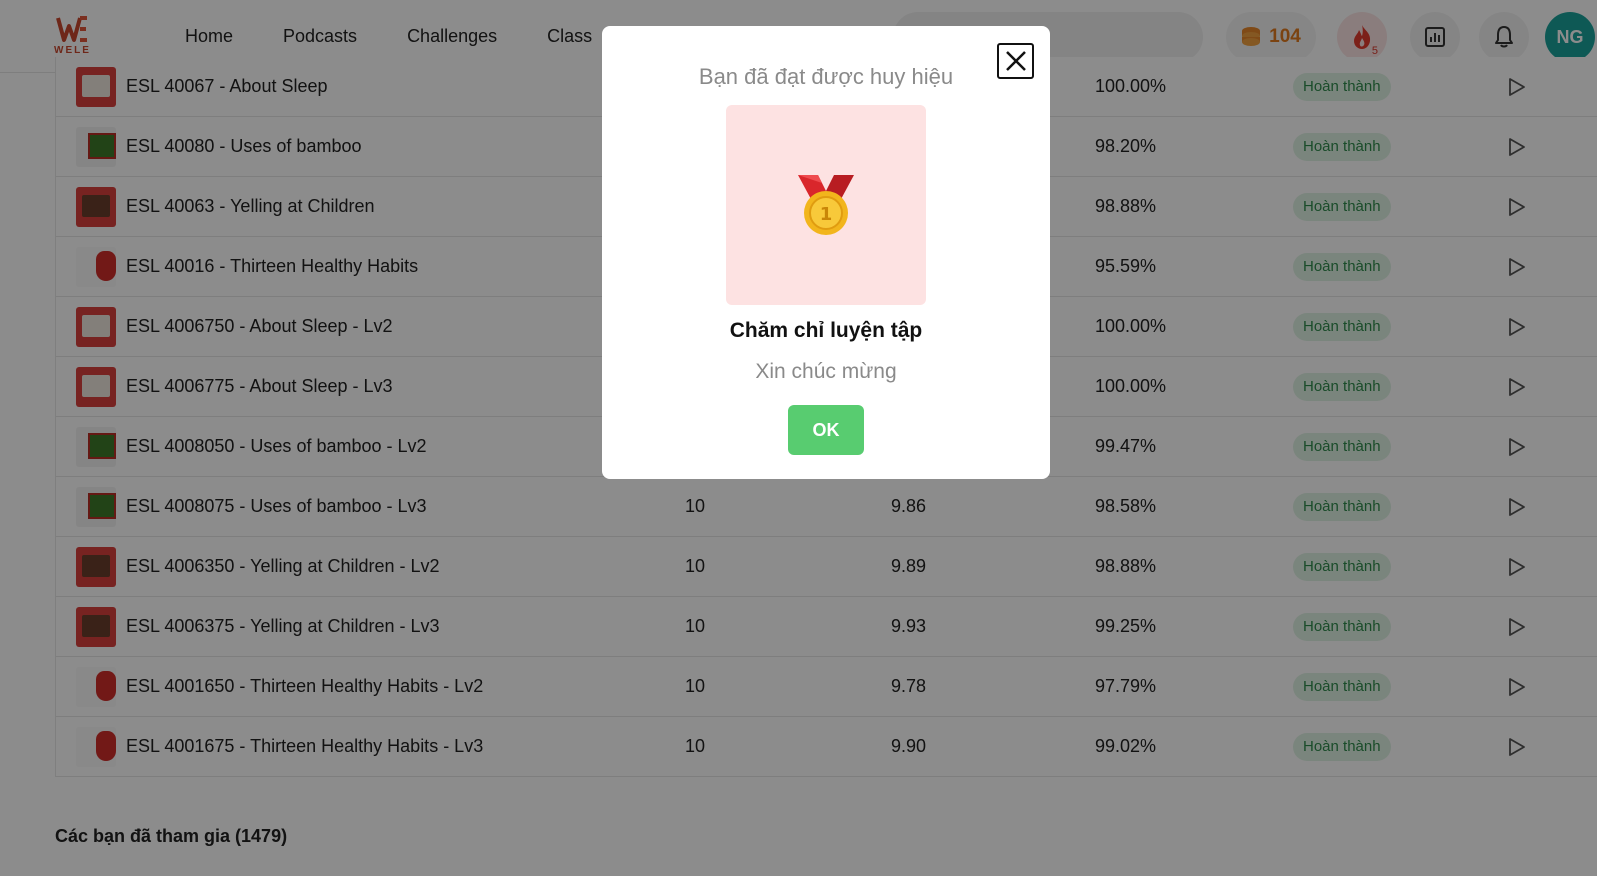 Image resolution: width=1597 pixels, height=876 pixels. Describe the element at coordinates (826, 76) in the screenshot. I see `modal-heading: Bạn đã đạt được huy hiệu` at that location.